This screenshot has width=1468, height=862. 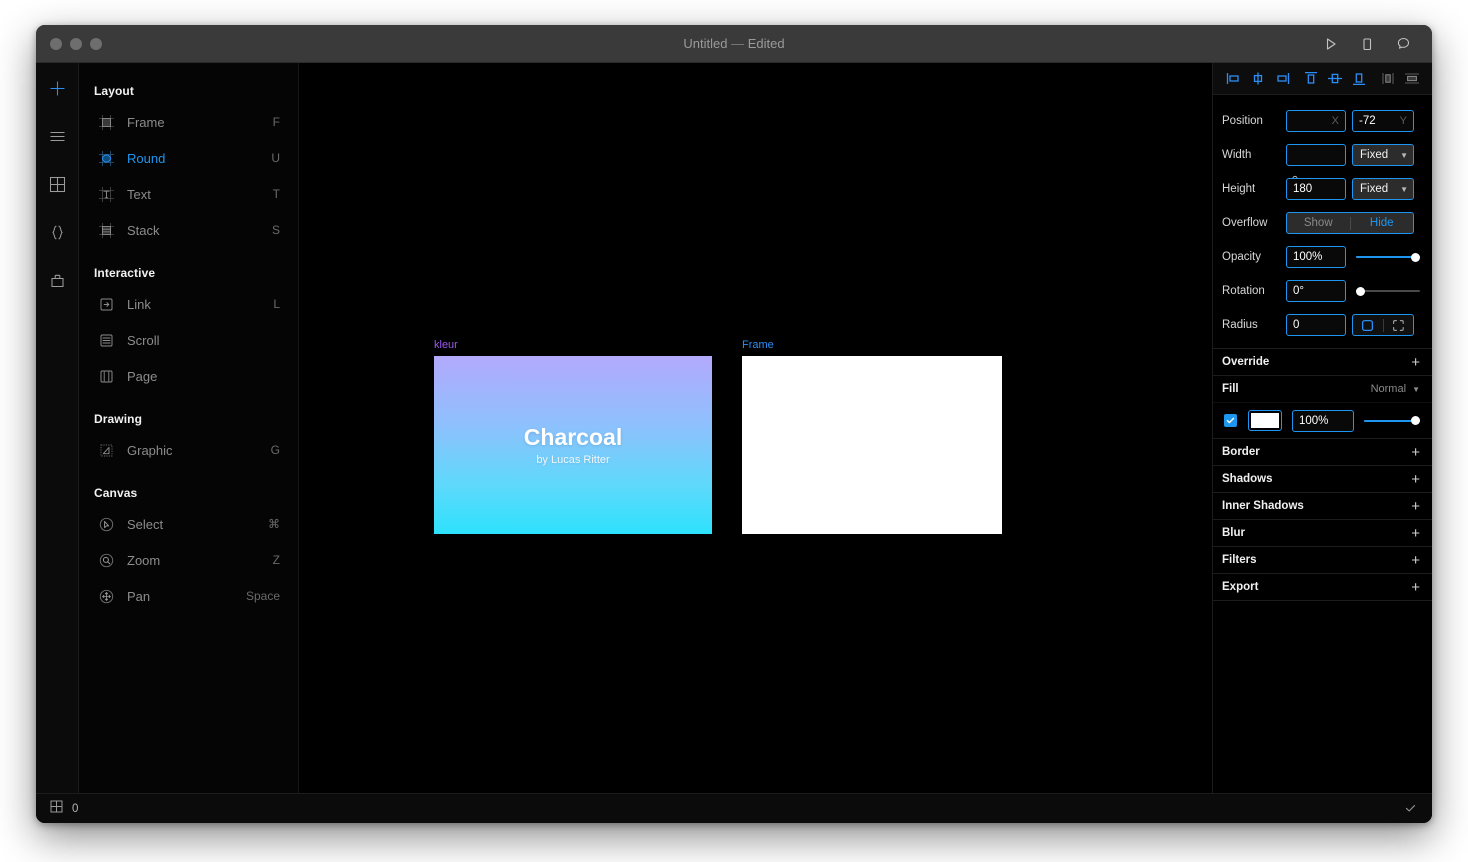 What do you see at coordinates (106, 340) in the screenshot?
I see `scroll-icon` at bounding box center [106, 340].